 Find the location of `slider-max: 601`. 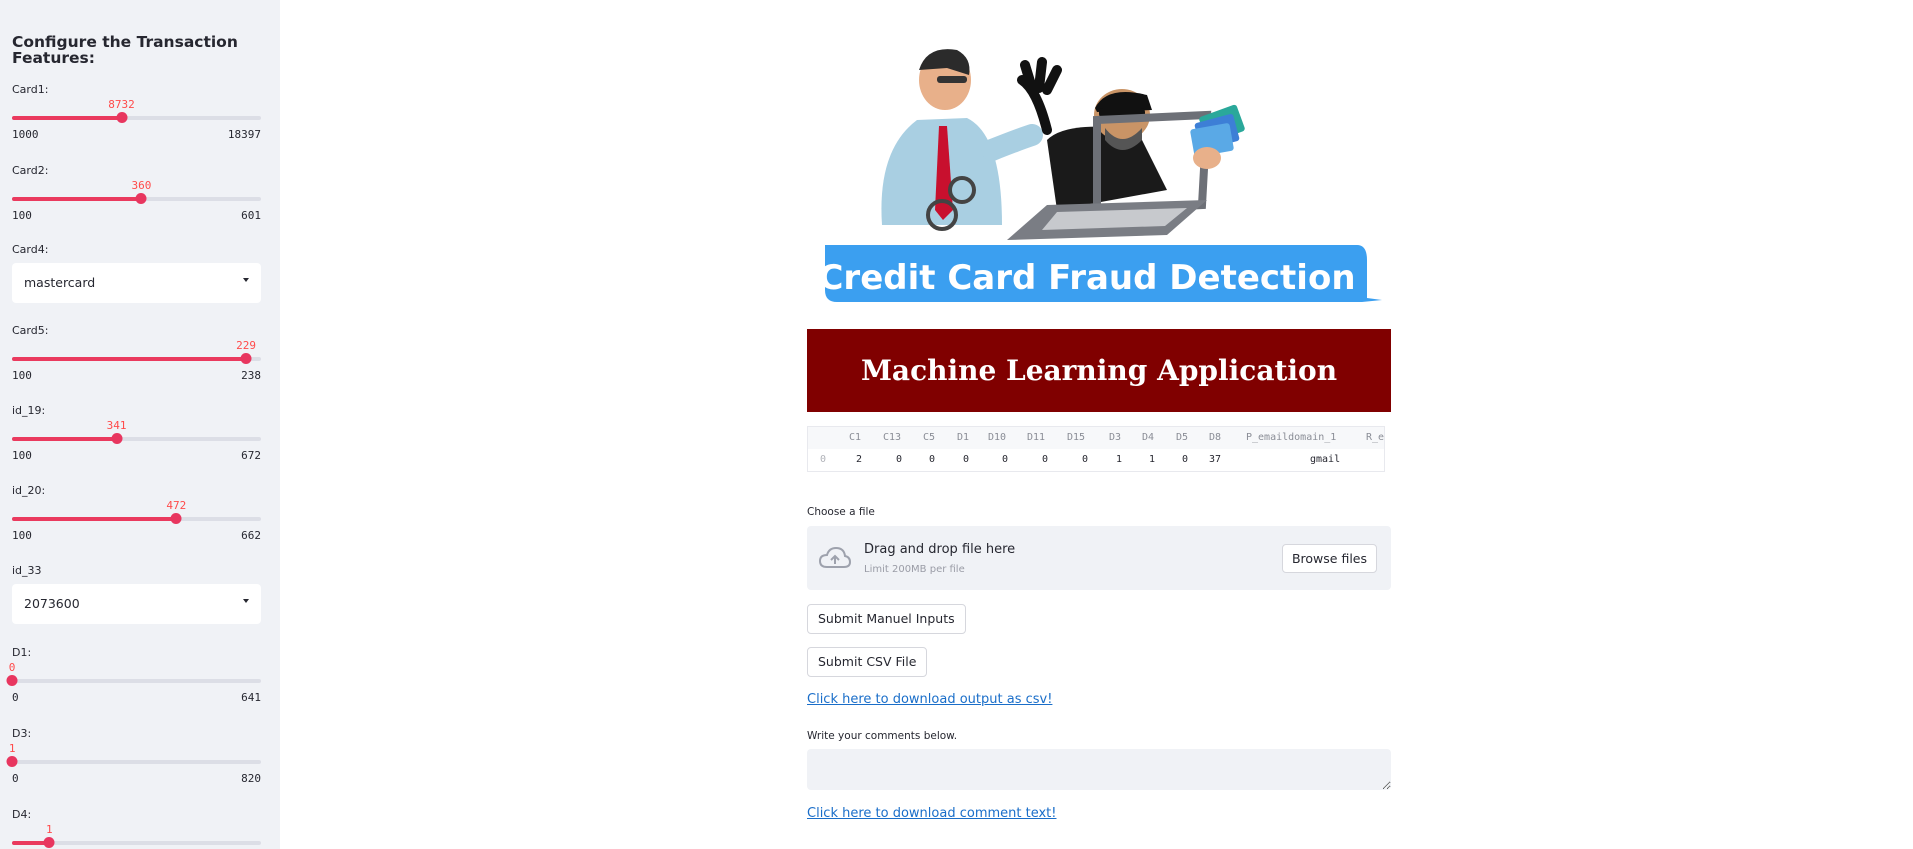

slider-max: 601 is located at coordinates (251, 215).